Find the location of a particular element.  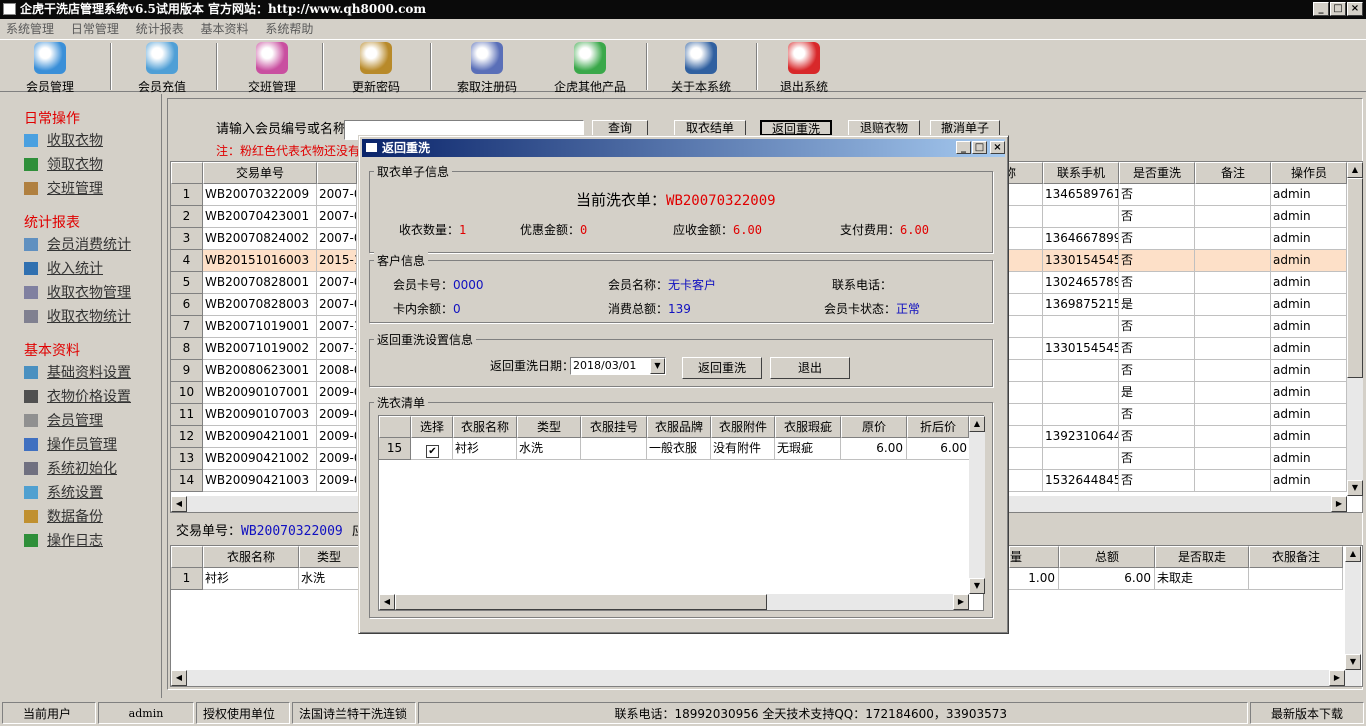

order-phone-cell: 13024657896 is located at coordinates (1081, 283).